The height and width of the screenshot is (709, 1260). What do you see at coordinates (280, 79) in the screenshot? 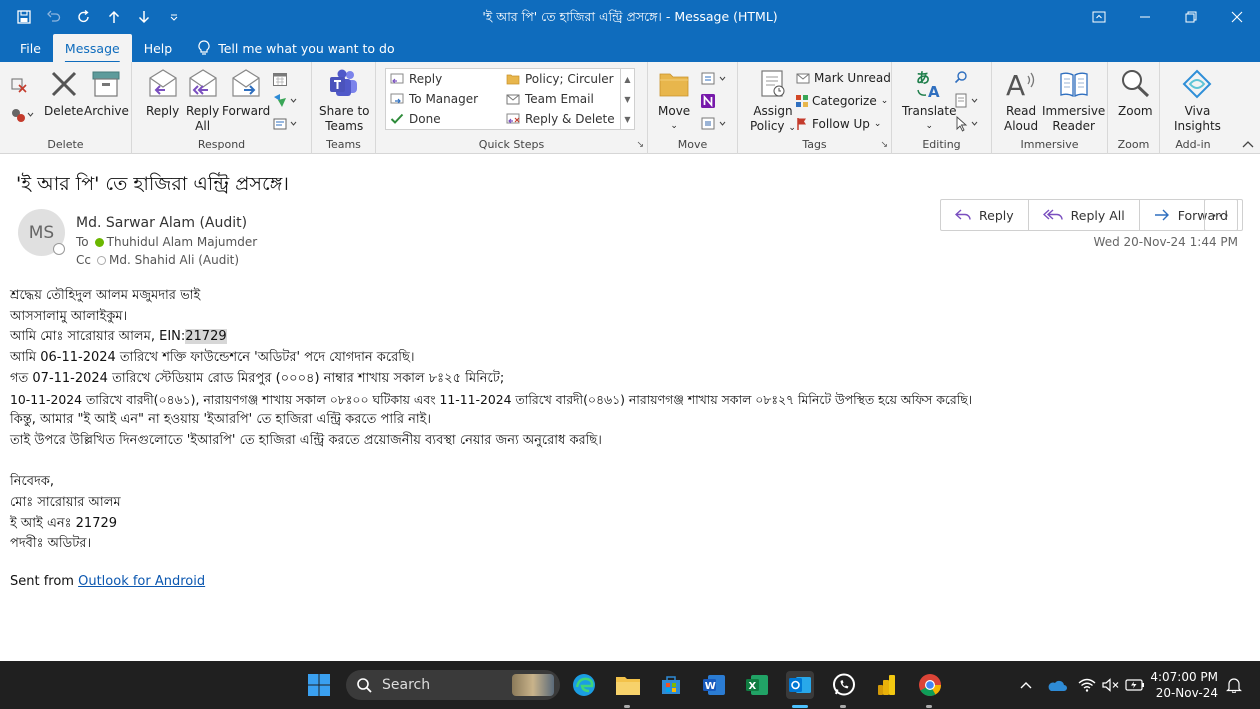
I see `meeting-reply-button` at bounding box center [280, 79].